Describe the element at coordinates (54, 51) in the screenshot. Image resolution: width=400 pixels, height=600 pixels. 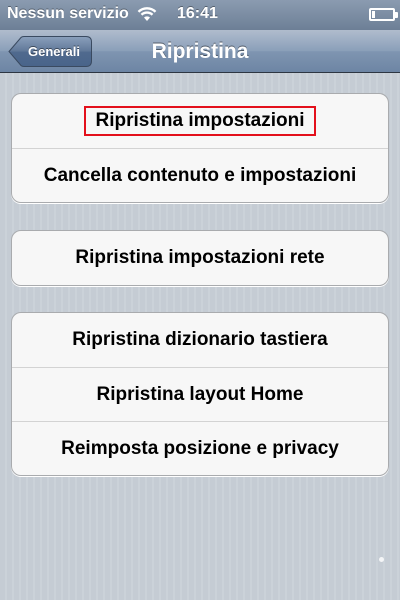
I see `back-button-label: Generali` at that location.